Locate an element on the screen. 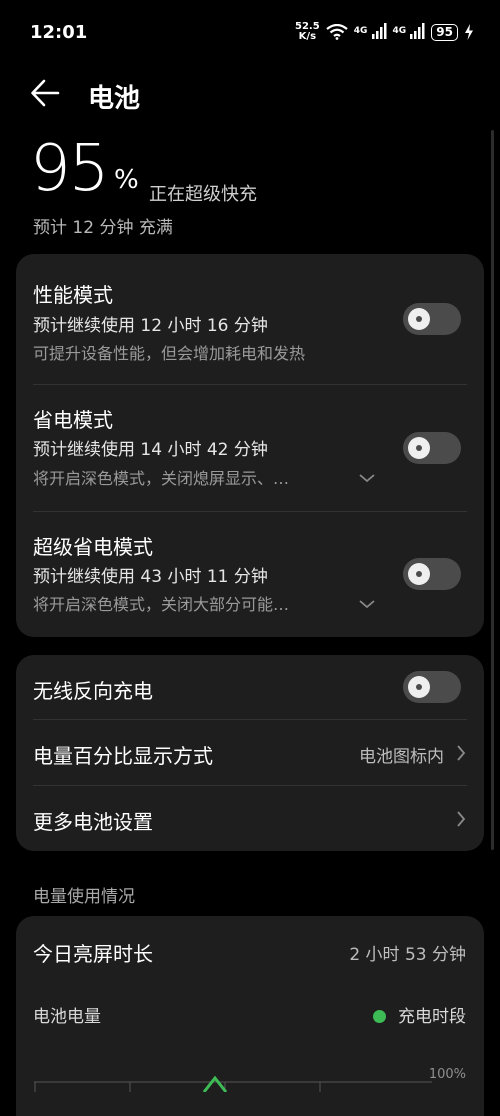 The height and width of the screenshot is (1116, 500). mode-title: 超级省电模式 is located at coordinates (93, 547).